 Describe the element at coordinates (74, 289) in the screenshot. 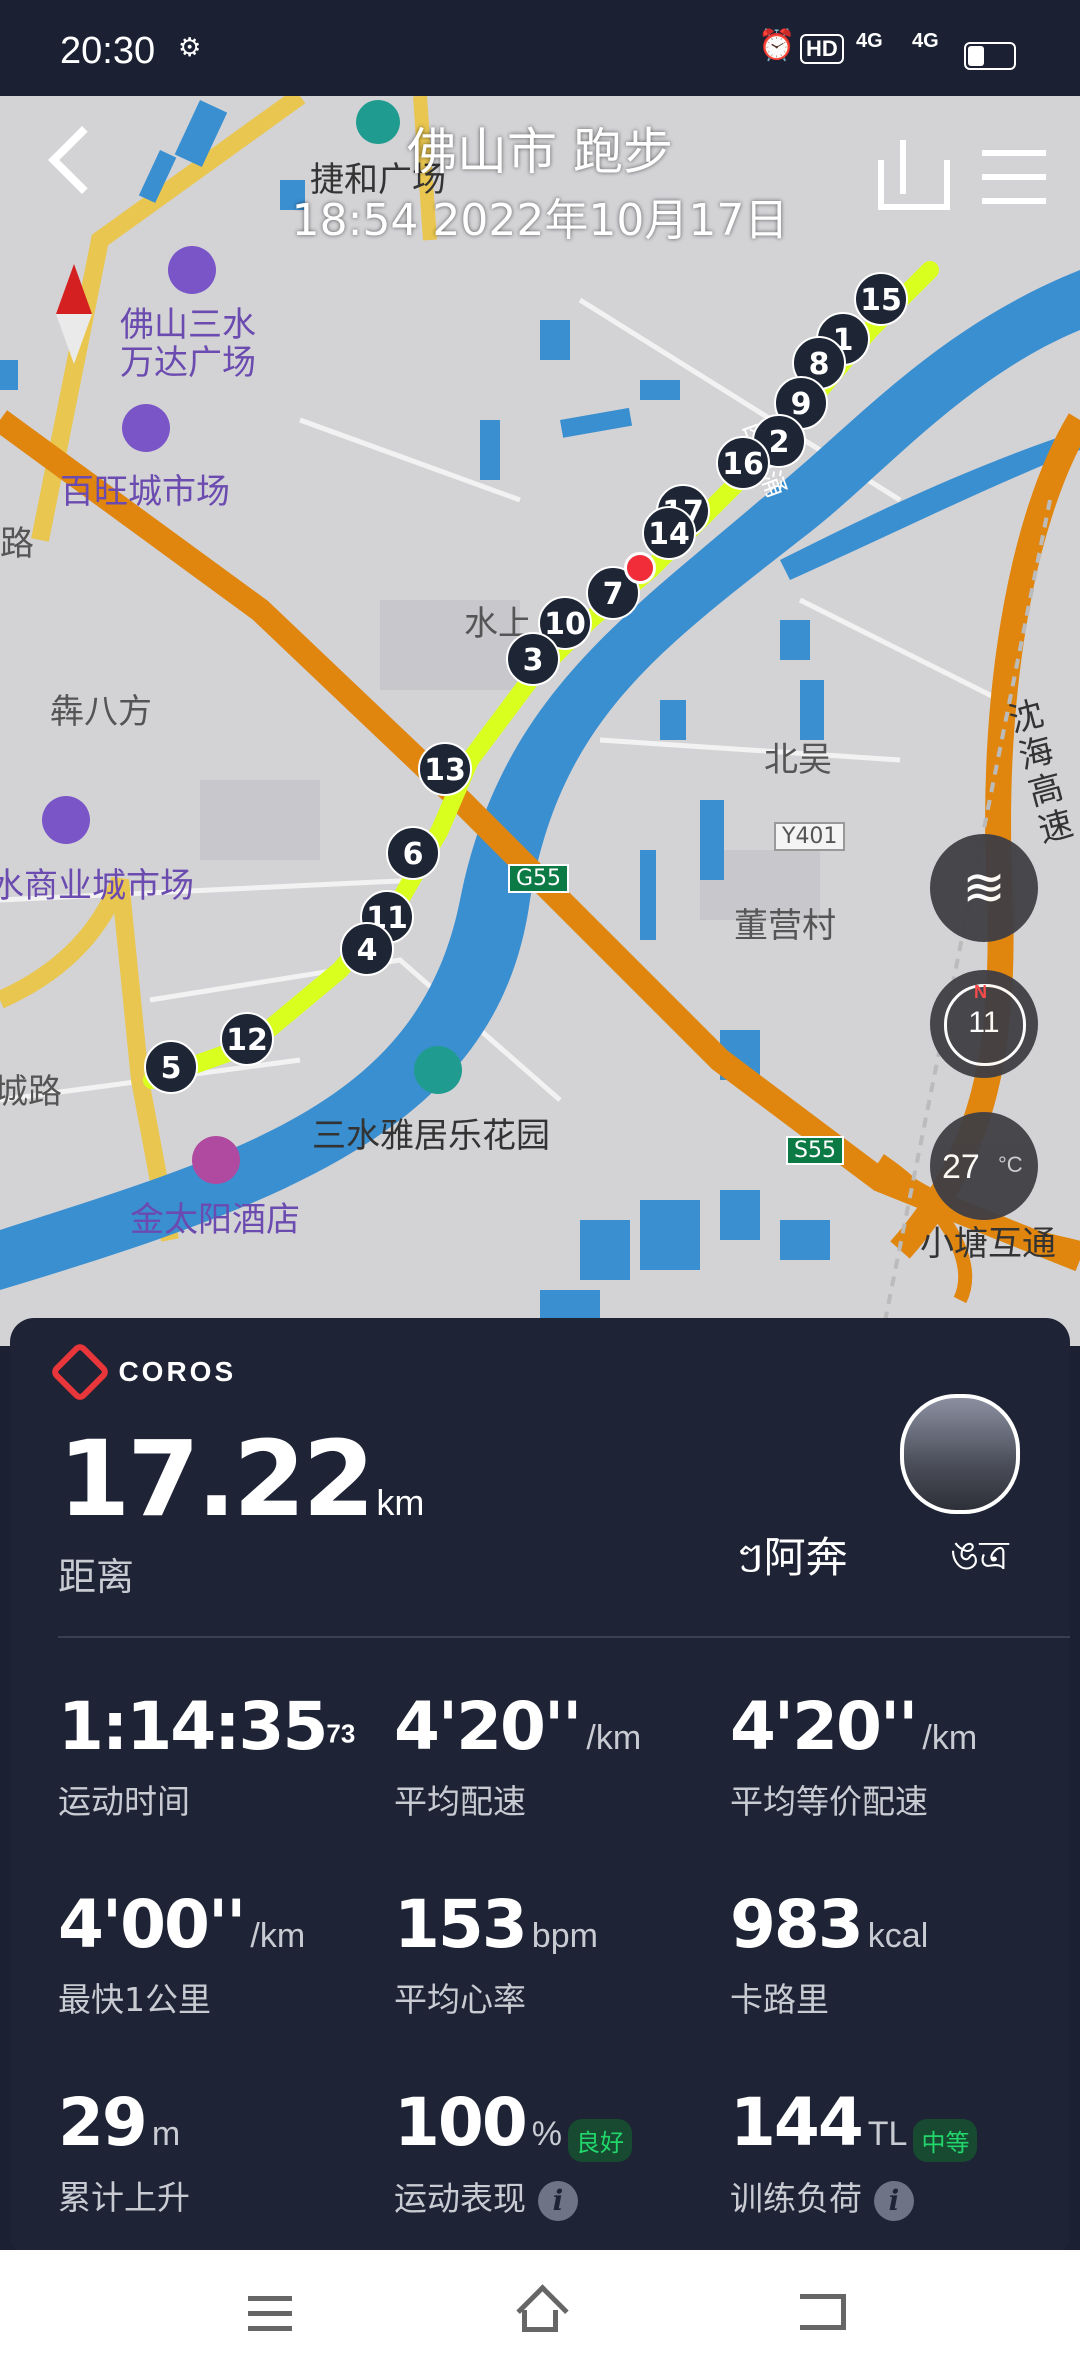

I see `north-arrow-icon` at that location.